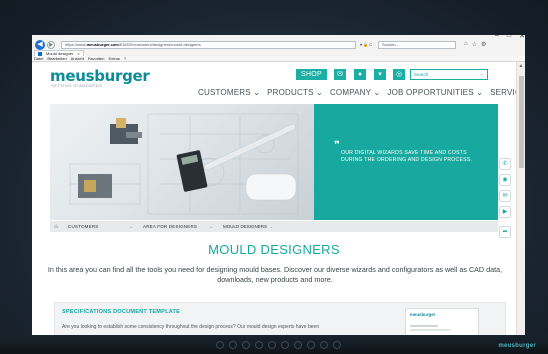 The width and height of the screenshot is (548, 354). I want to click on cart-icon: ▾, so click(380, 74).